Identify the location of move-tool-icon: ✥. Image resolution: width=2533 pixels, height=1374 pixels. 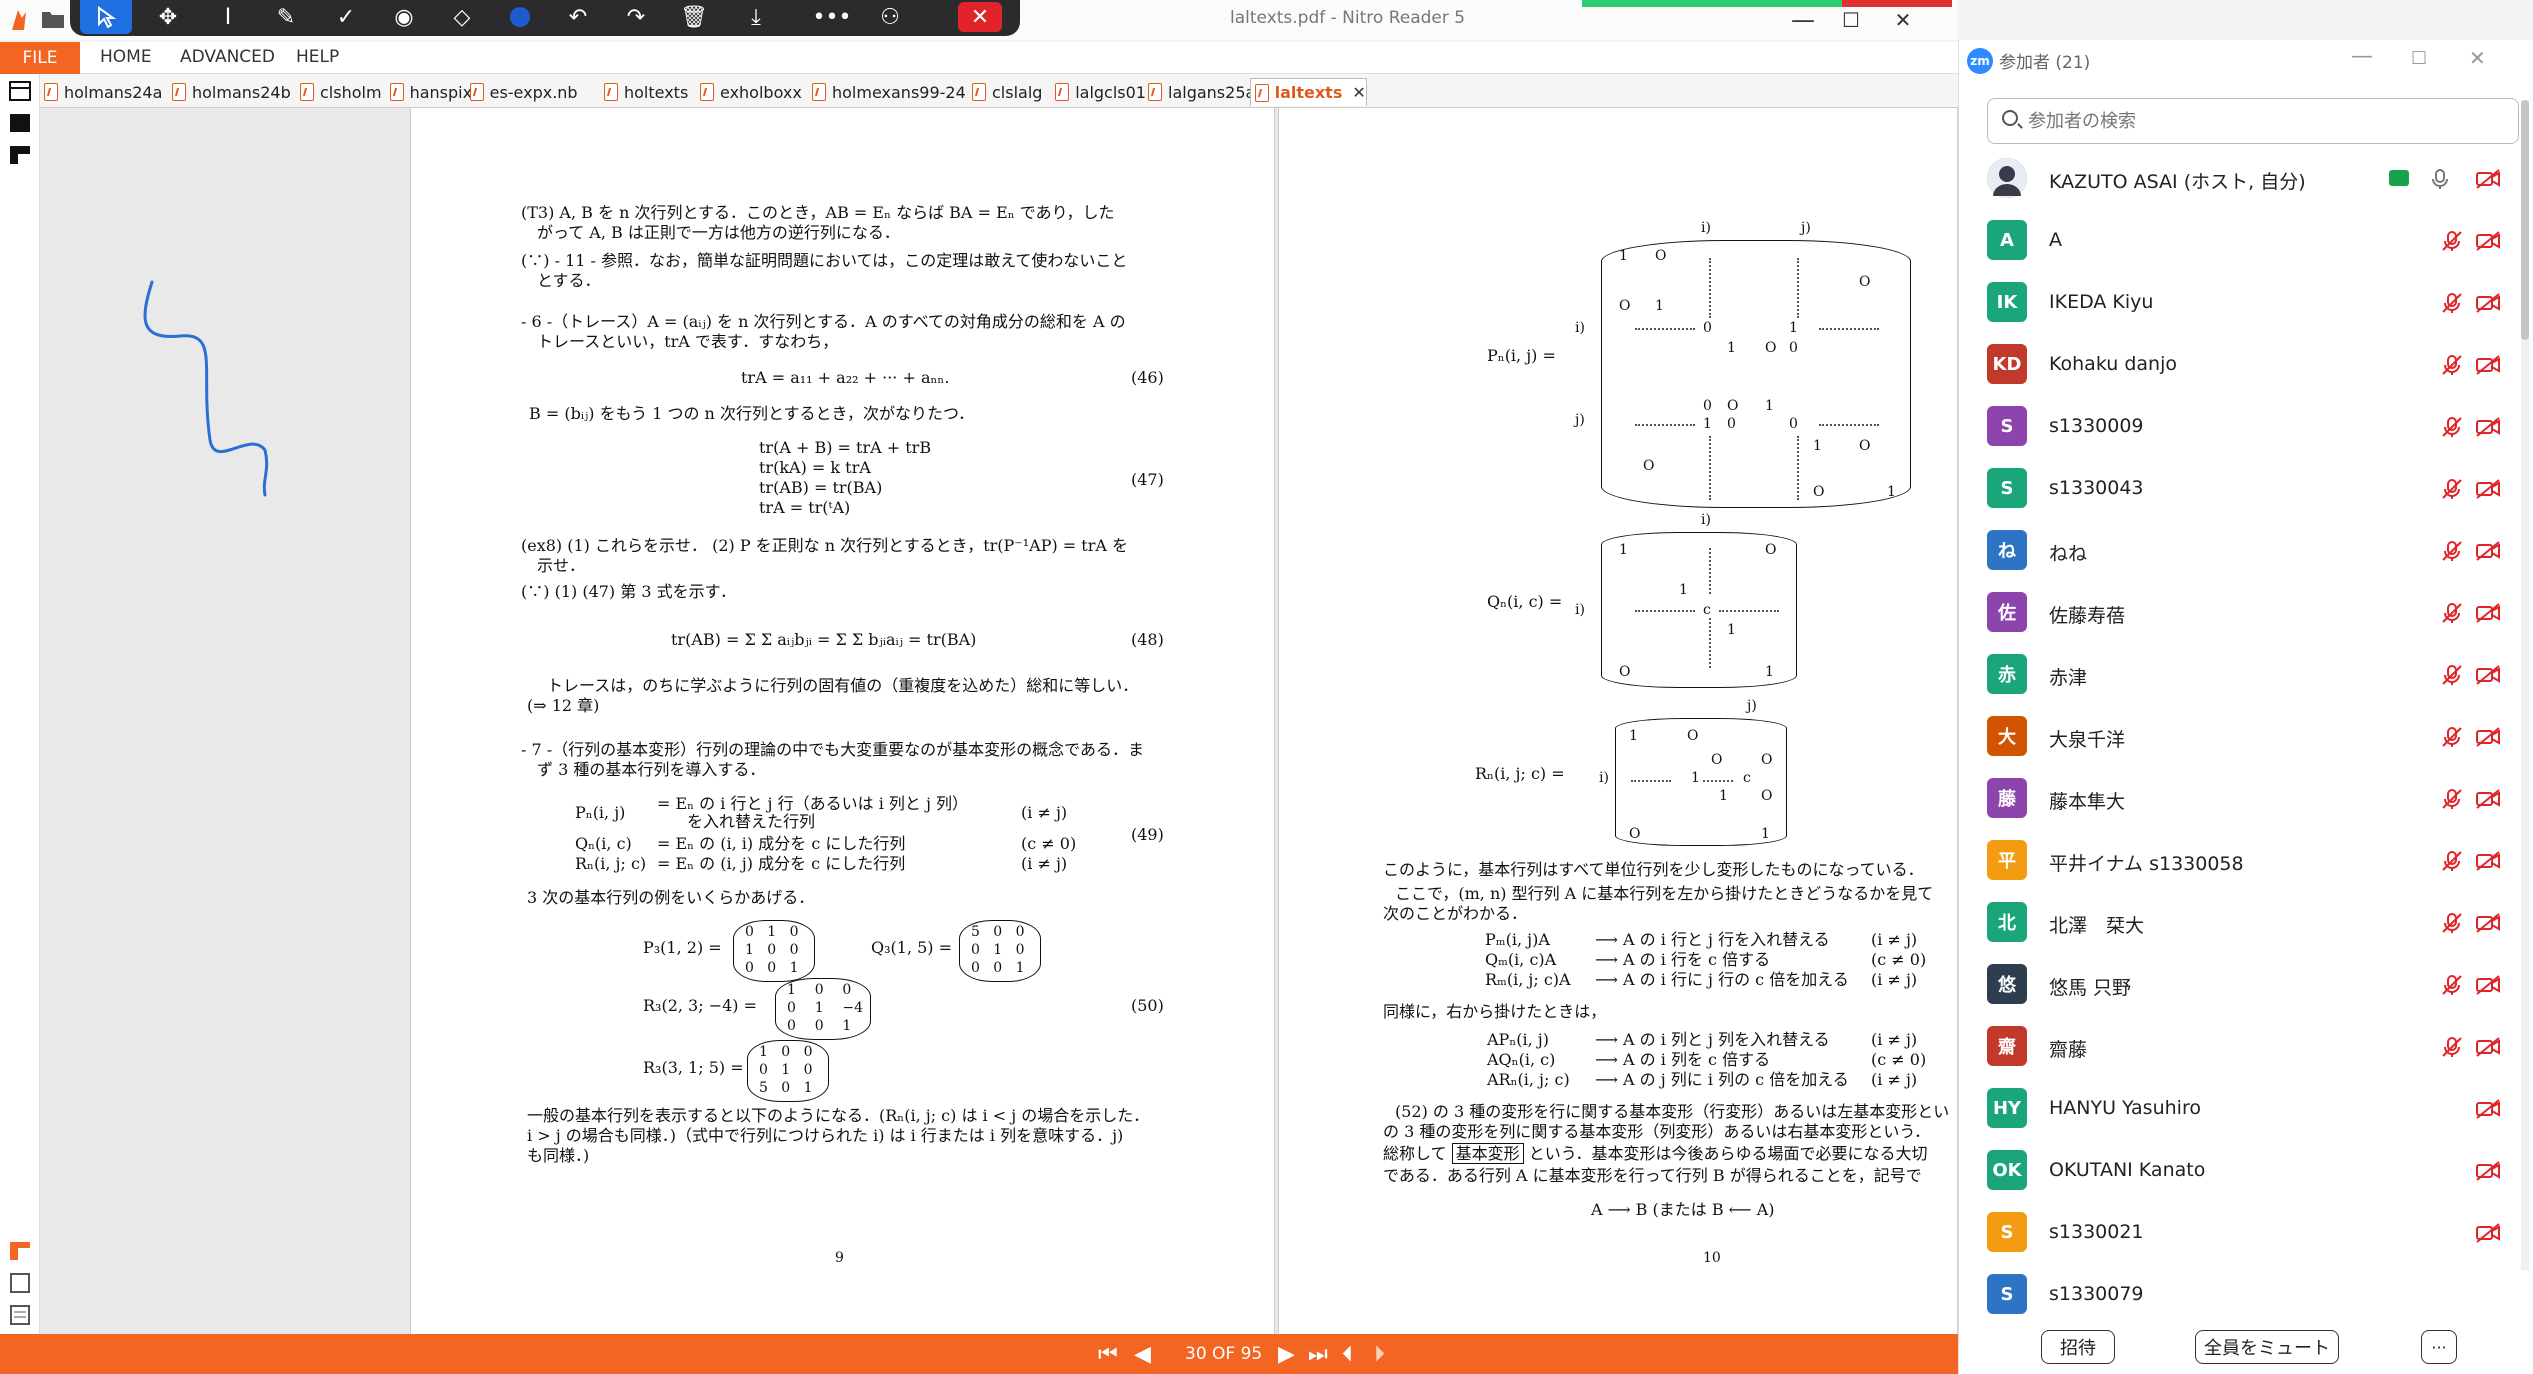
(168, 17).